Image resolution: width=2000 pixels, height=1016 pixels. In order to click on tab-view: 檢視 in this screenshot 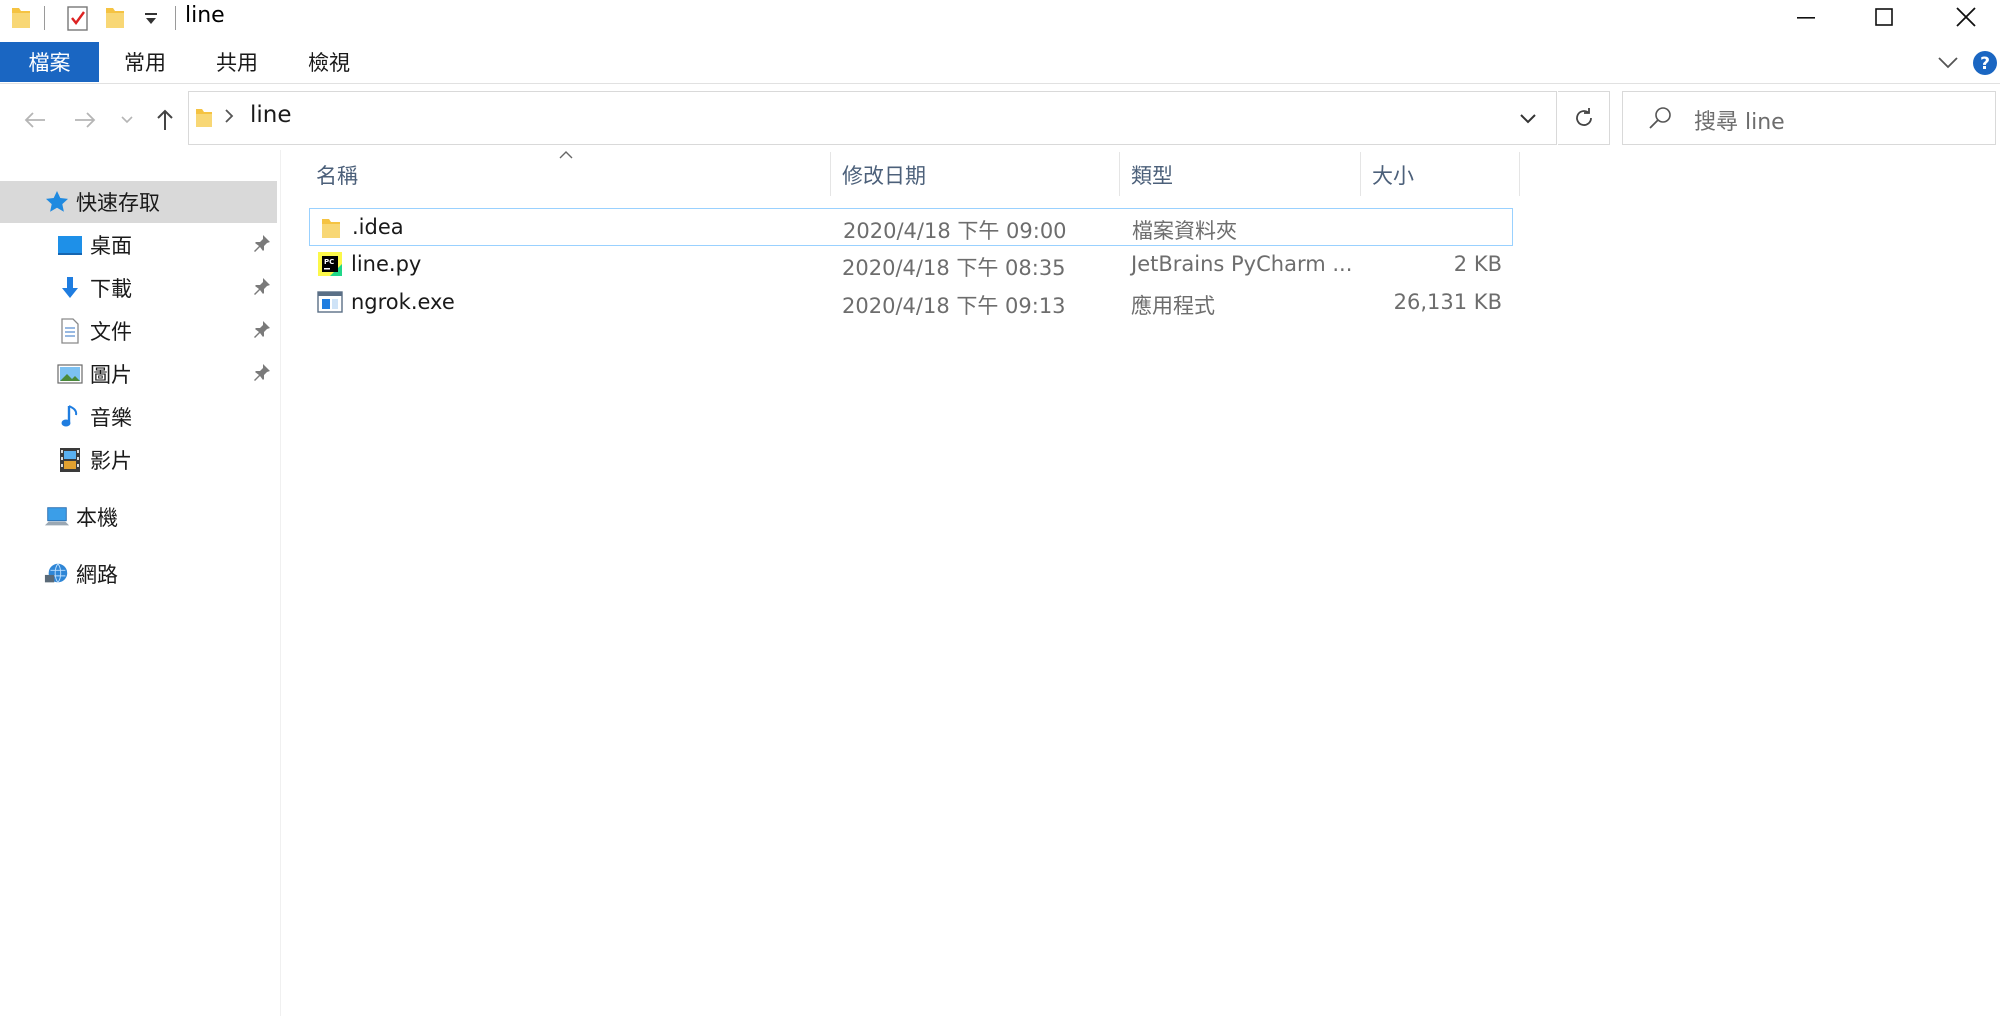, I will do `click(329, 62)`.